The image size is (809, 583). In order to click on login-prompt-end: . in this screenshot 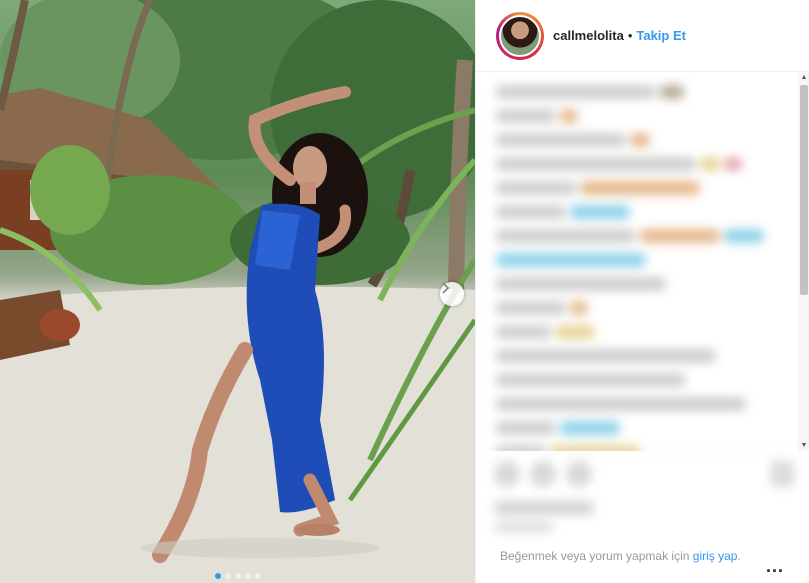, I will do `click(739, 556)`.